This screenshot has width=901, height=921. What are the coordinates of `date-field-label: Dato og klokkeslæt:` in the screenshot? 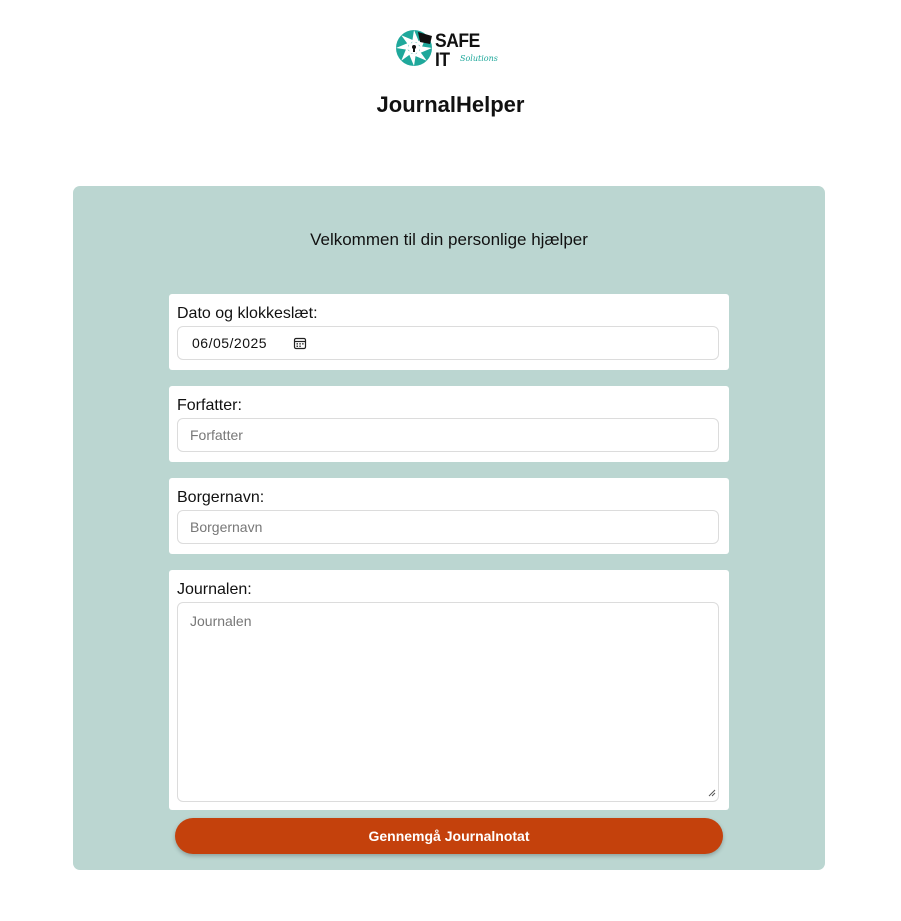 It's located at (247, 313).